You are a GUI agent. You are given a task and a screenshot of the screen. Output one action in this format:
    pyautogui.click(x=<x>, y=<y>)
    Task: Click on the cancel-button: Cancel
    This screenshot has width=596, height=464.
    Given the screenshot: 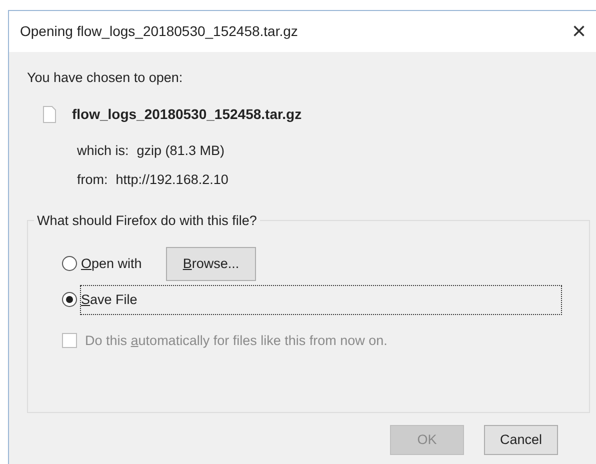 What is the action you would take?
    pyautogui.click(x=521, y=439)
    